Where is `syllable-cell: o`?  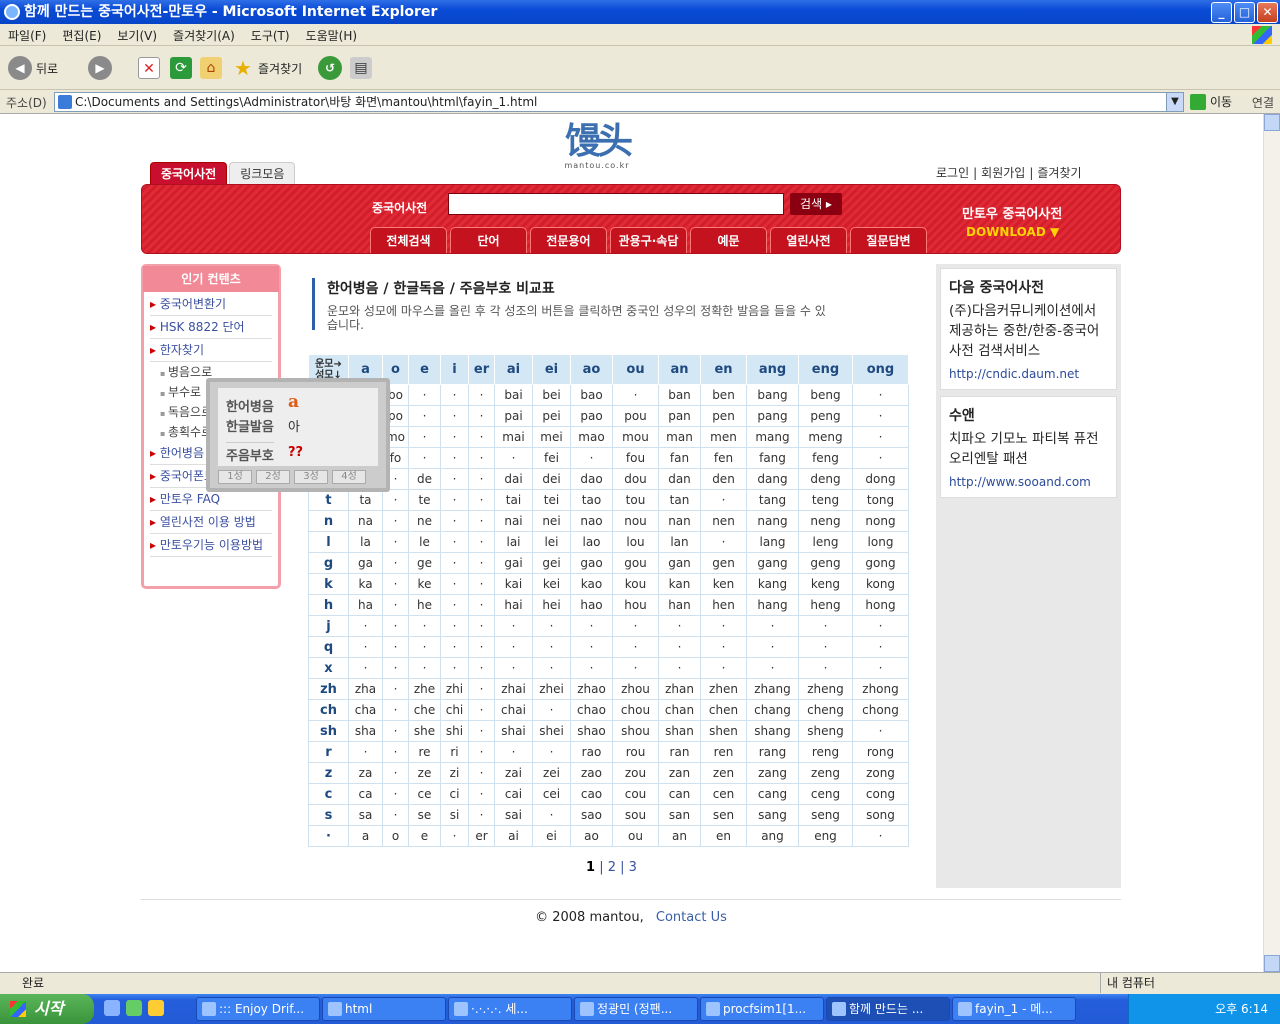 syllable-cell: o is located at coordinates (395, 836).